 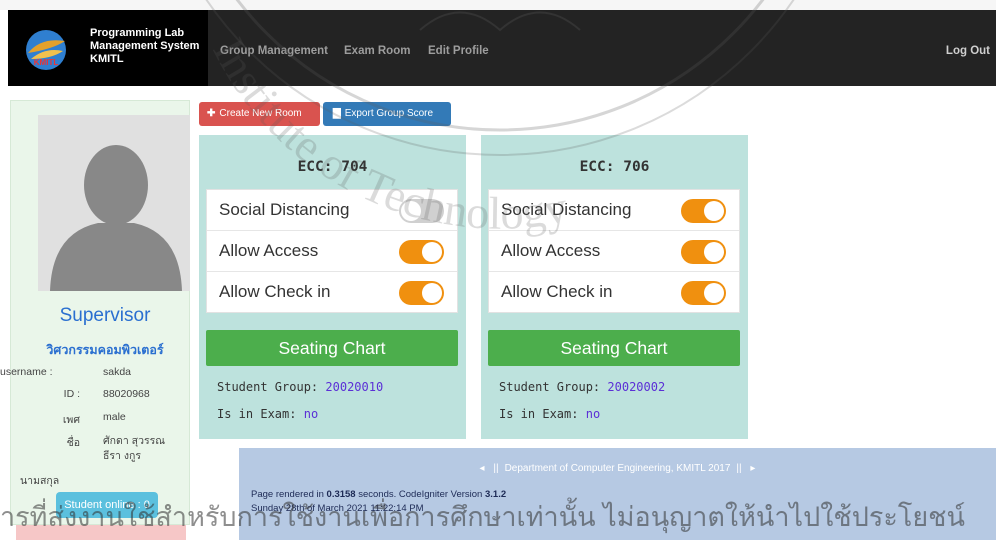 I want to click on role-title: Supervisor, so click(x=105, y=315).